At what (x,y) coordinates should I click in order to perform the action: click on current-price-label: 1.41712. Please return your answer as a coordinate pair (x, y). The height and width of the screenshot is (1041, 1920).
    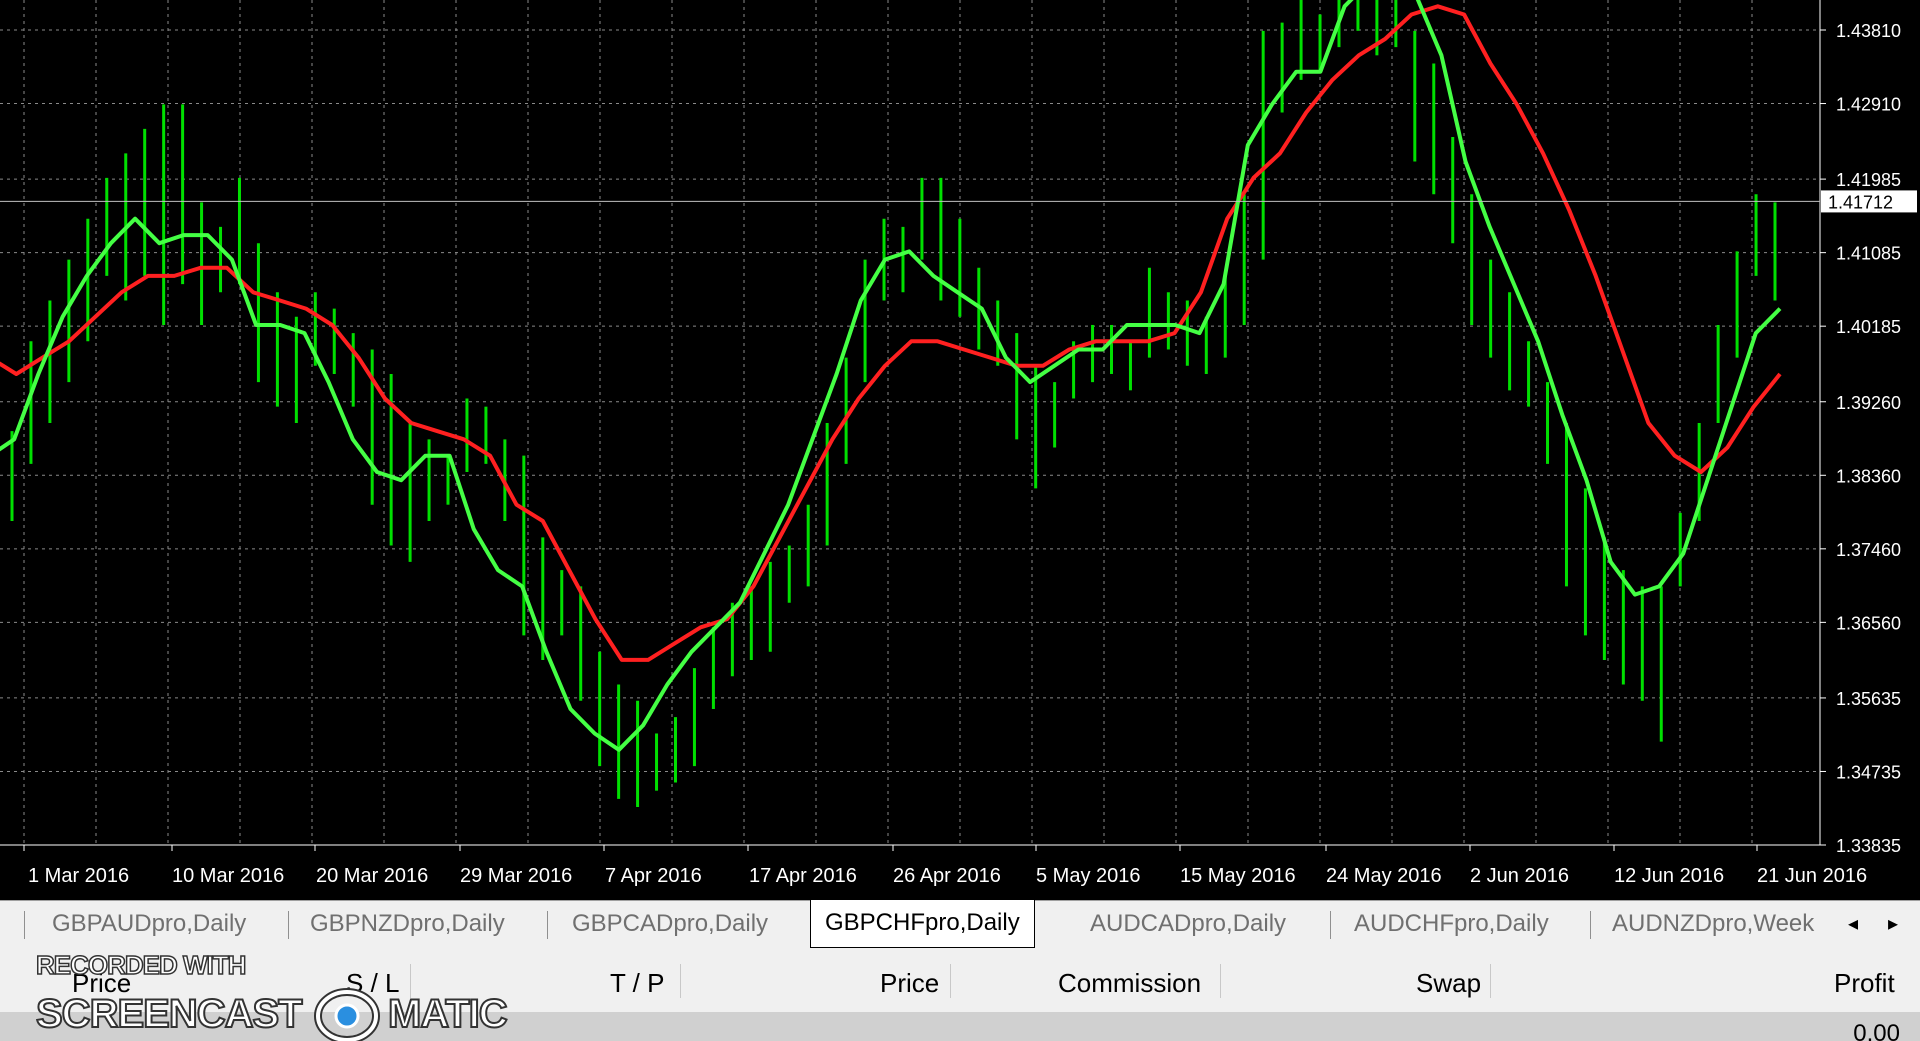
    Looking at the image, I should click on (1860, 202).